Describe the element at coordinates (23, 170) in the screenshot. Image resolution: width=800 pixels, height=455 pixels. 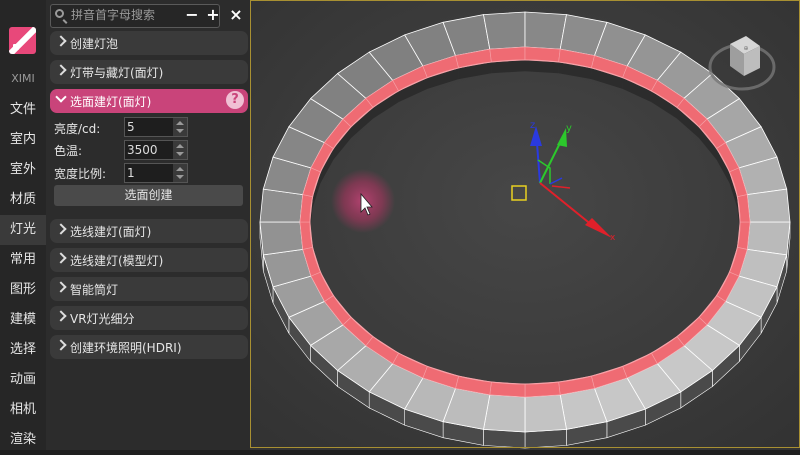
I see `menu-item-exterior: 室外` at that location.